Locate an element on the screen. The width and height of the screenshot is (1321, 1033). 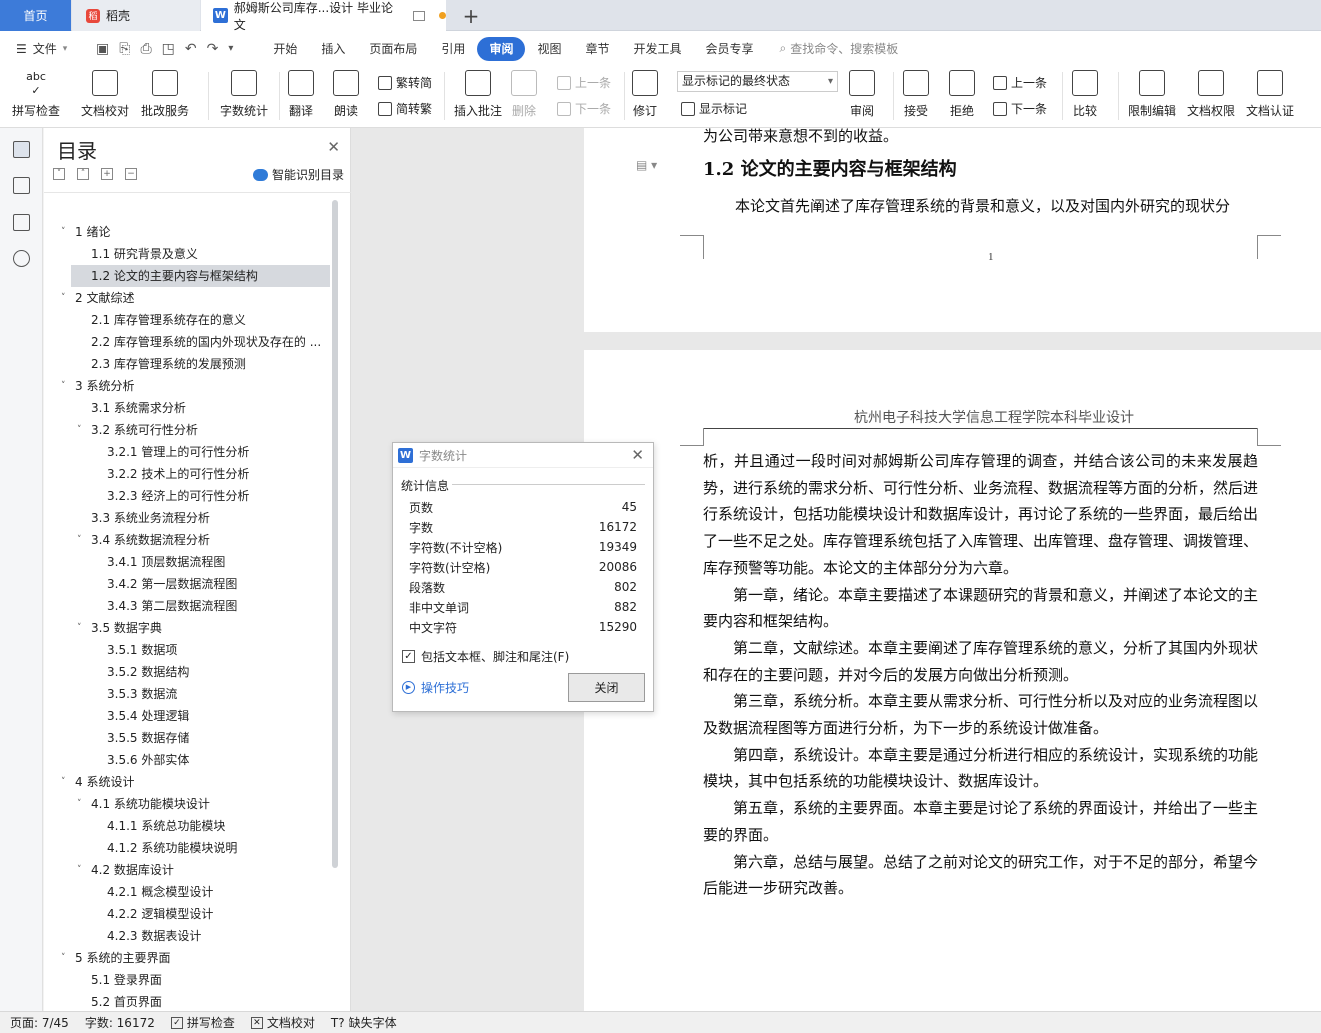
page-indicator: 页面: 7/45 is located at coordinates (39, 1022).